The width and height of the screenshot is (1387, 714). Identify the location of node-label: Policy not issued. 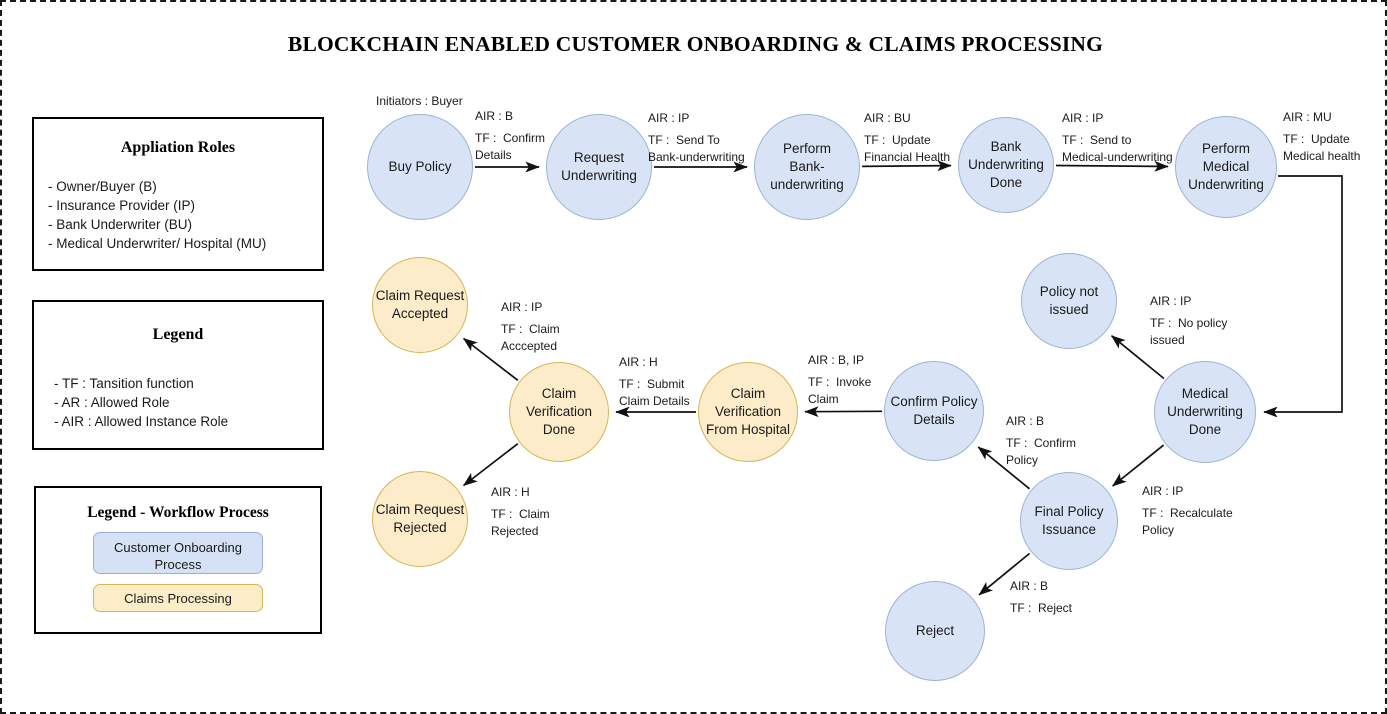
(1069, 300).